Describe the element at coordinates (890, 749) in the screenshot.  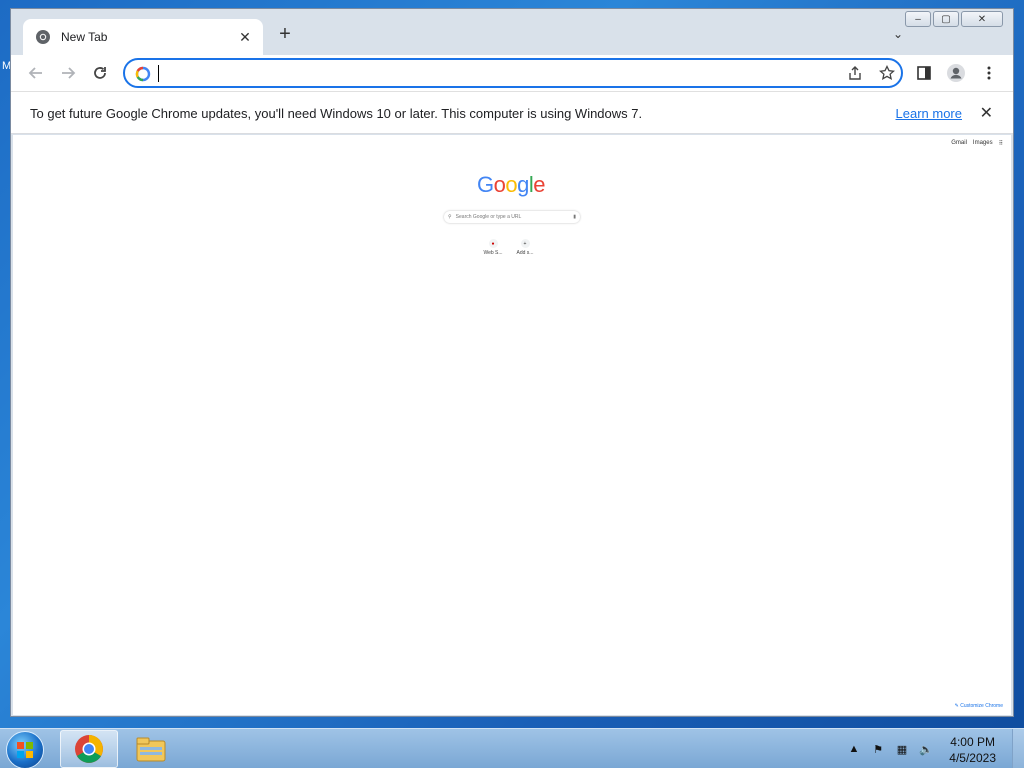
I see `system-tray: ▲ ⚑ ▦ 🔈` at that location.